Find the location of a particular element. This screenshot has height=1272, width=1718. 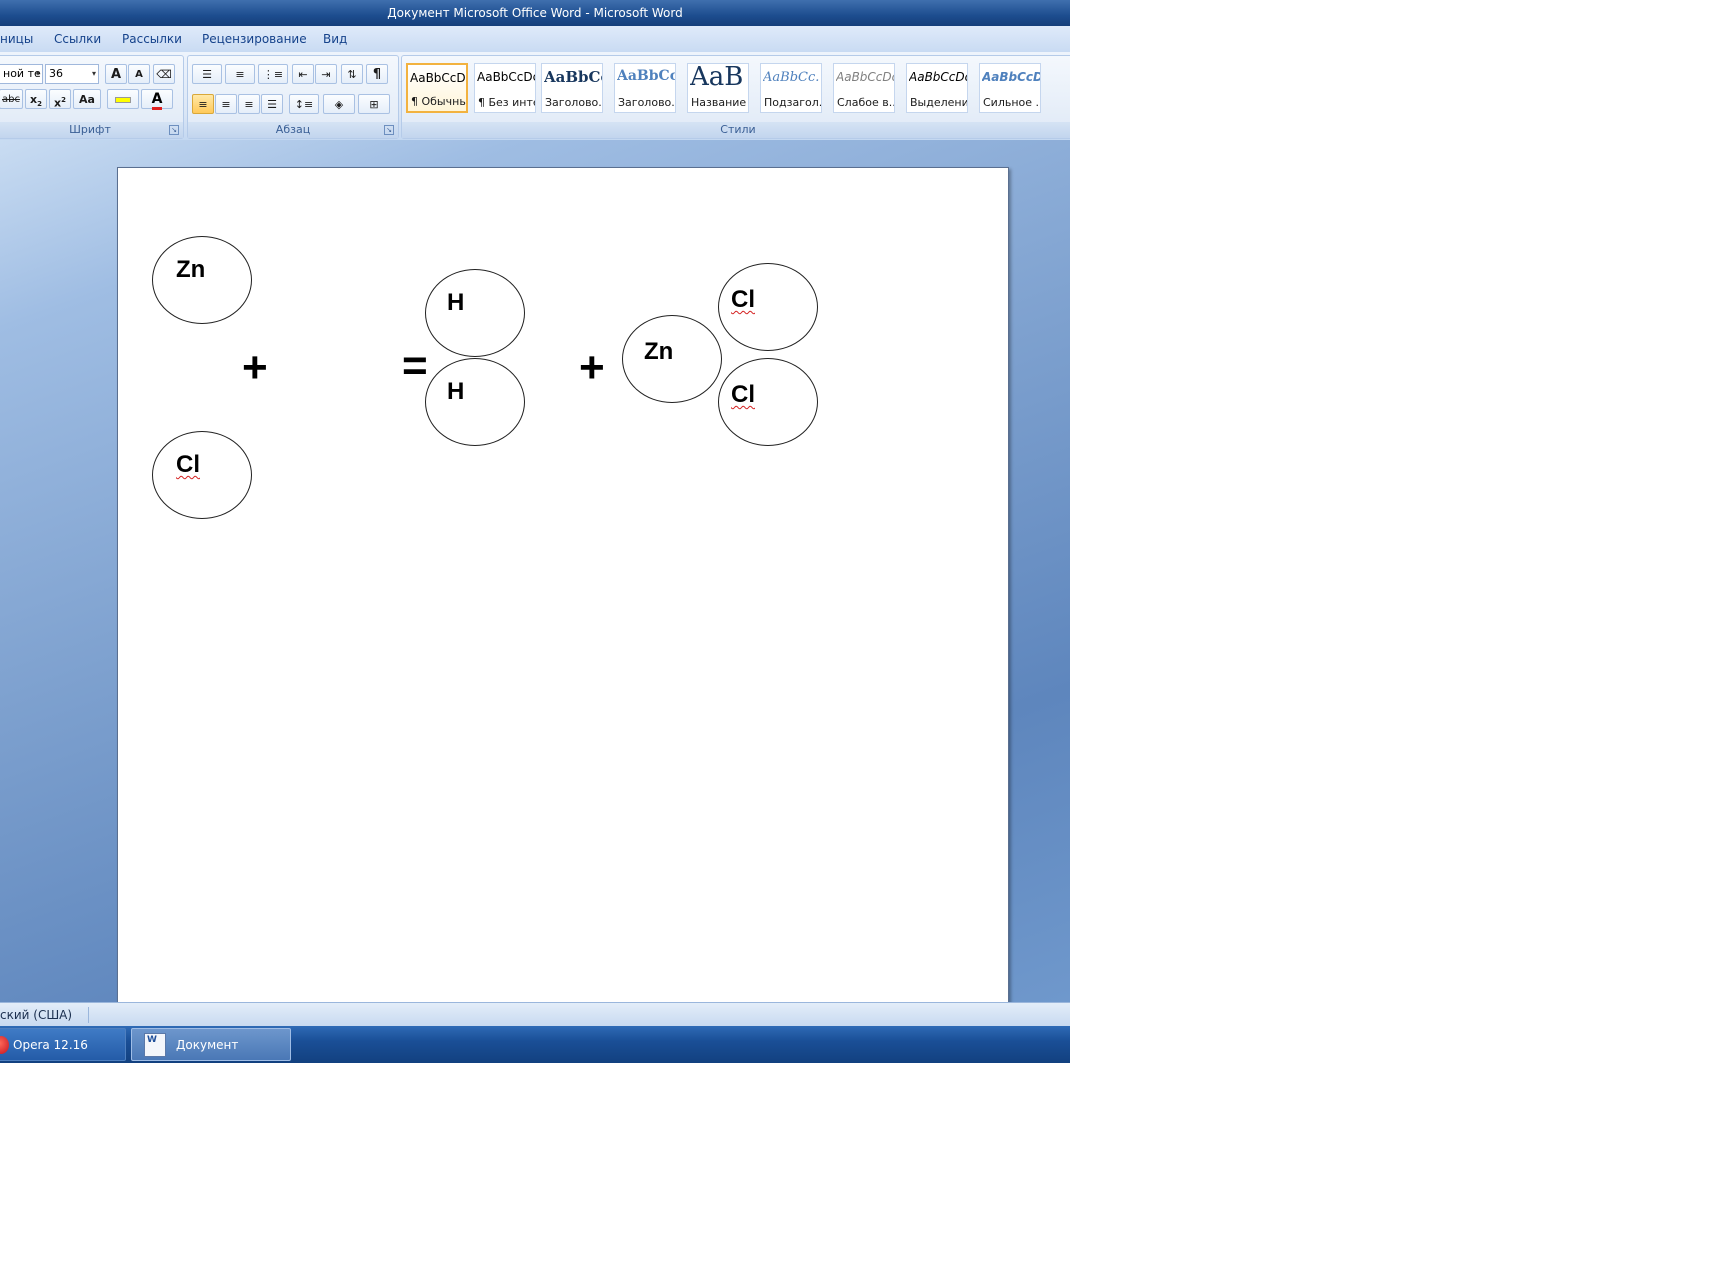

paint-bucket-icon: ◈ is located at coordinates (339, 104).